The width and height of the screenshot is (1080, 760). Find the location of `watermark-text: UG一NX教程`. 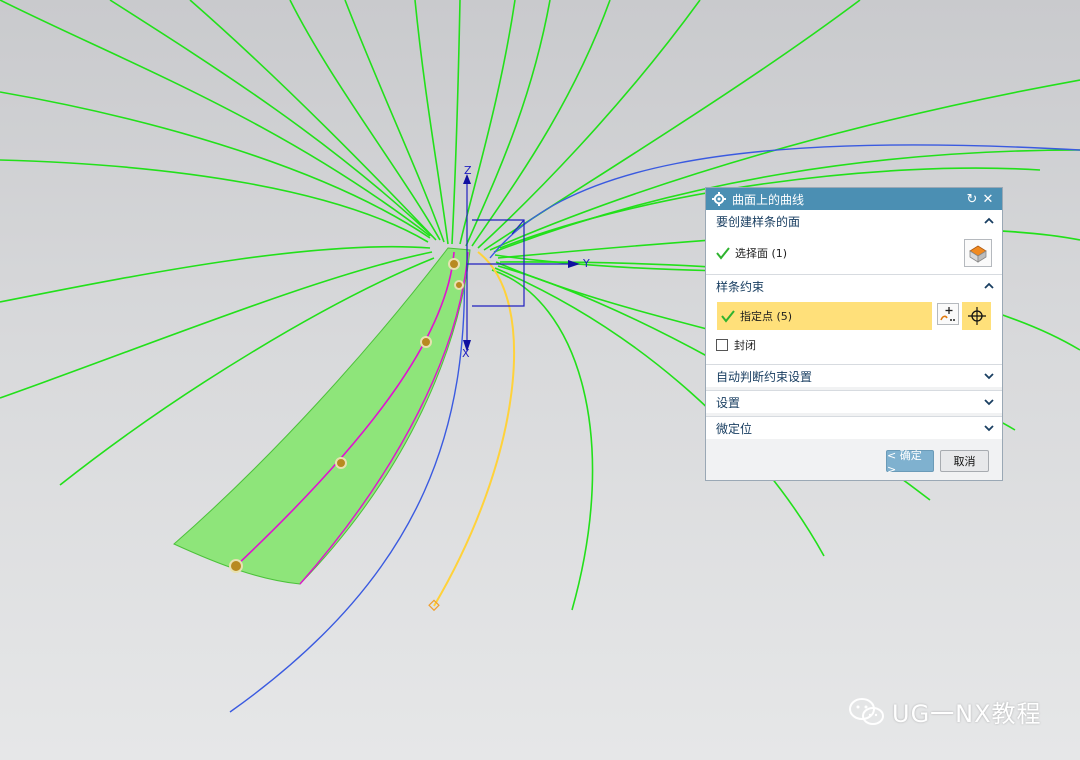

watermark-text: UG一NX教程 is located at coordinates (967, 714).